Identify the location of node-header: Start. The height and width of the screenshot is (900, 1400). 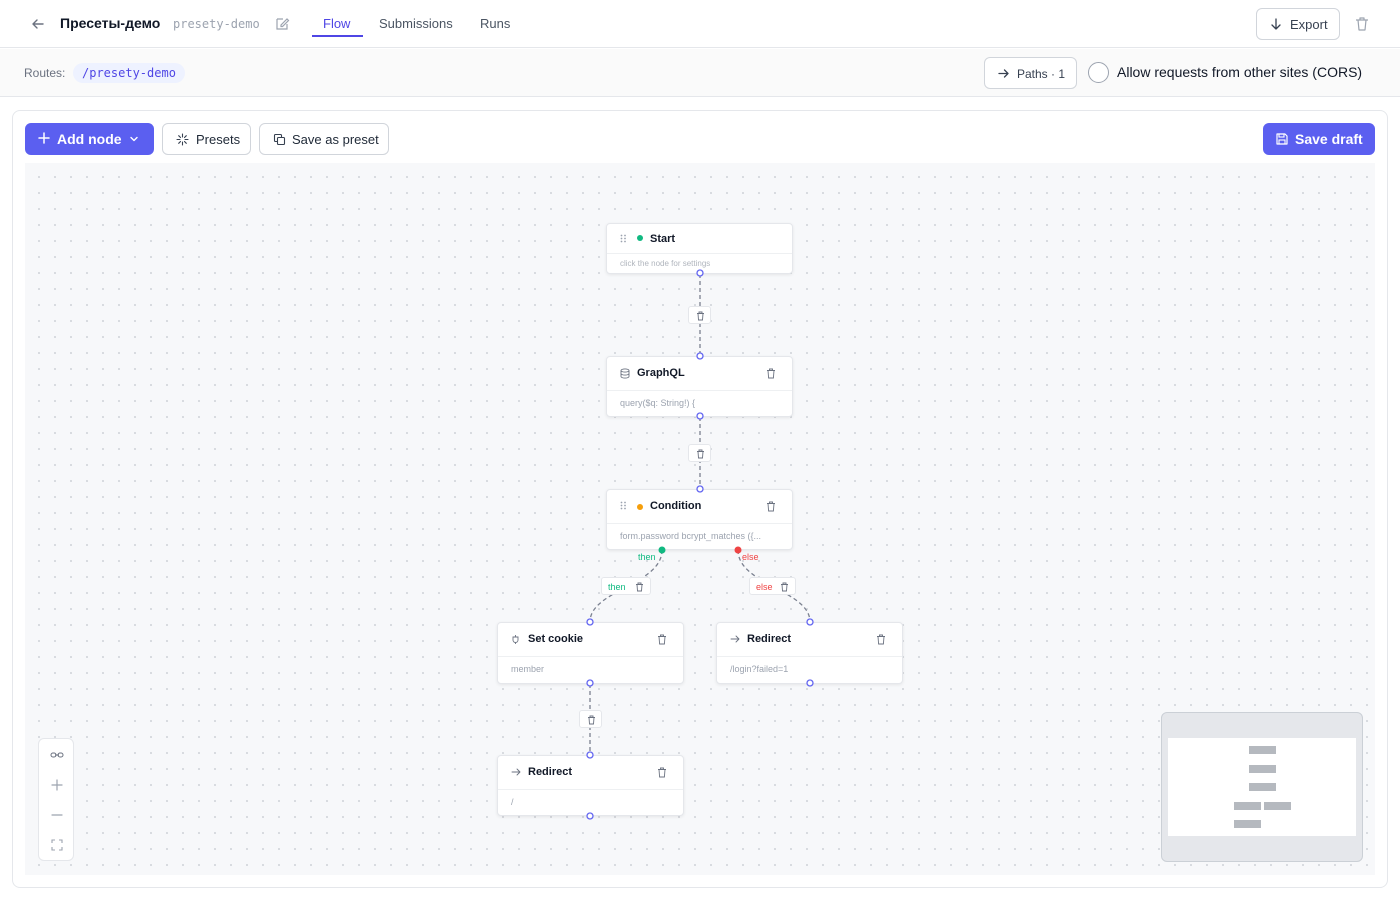
(699, 239).